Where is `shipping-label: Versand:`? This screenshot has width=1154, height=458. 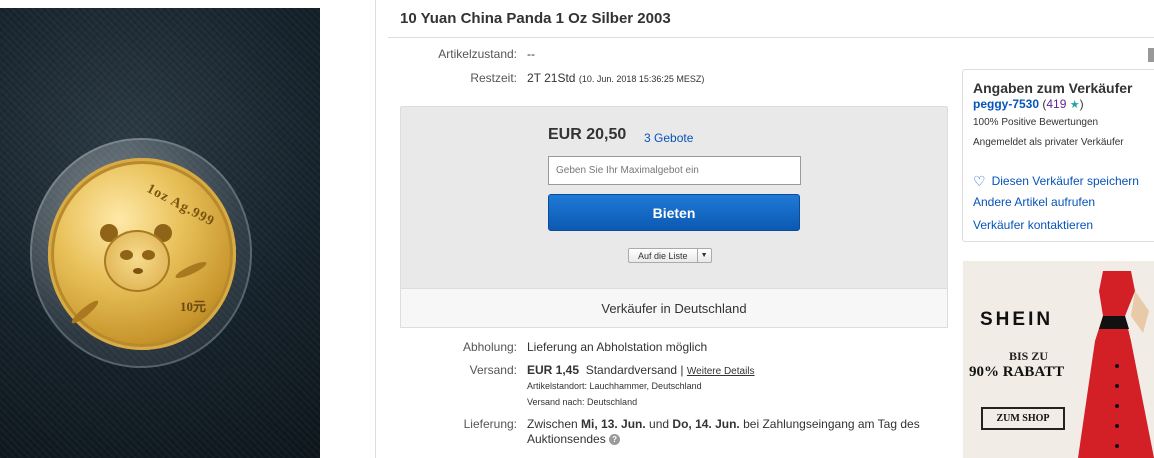 shipping-label: Versand: is located at coordinates (493, 370).